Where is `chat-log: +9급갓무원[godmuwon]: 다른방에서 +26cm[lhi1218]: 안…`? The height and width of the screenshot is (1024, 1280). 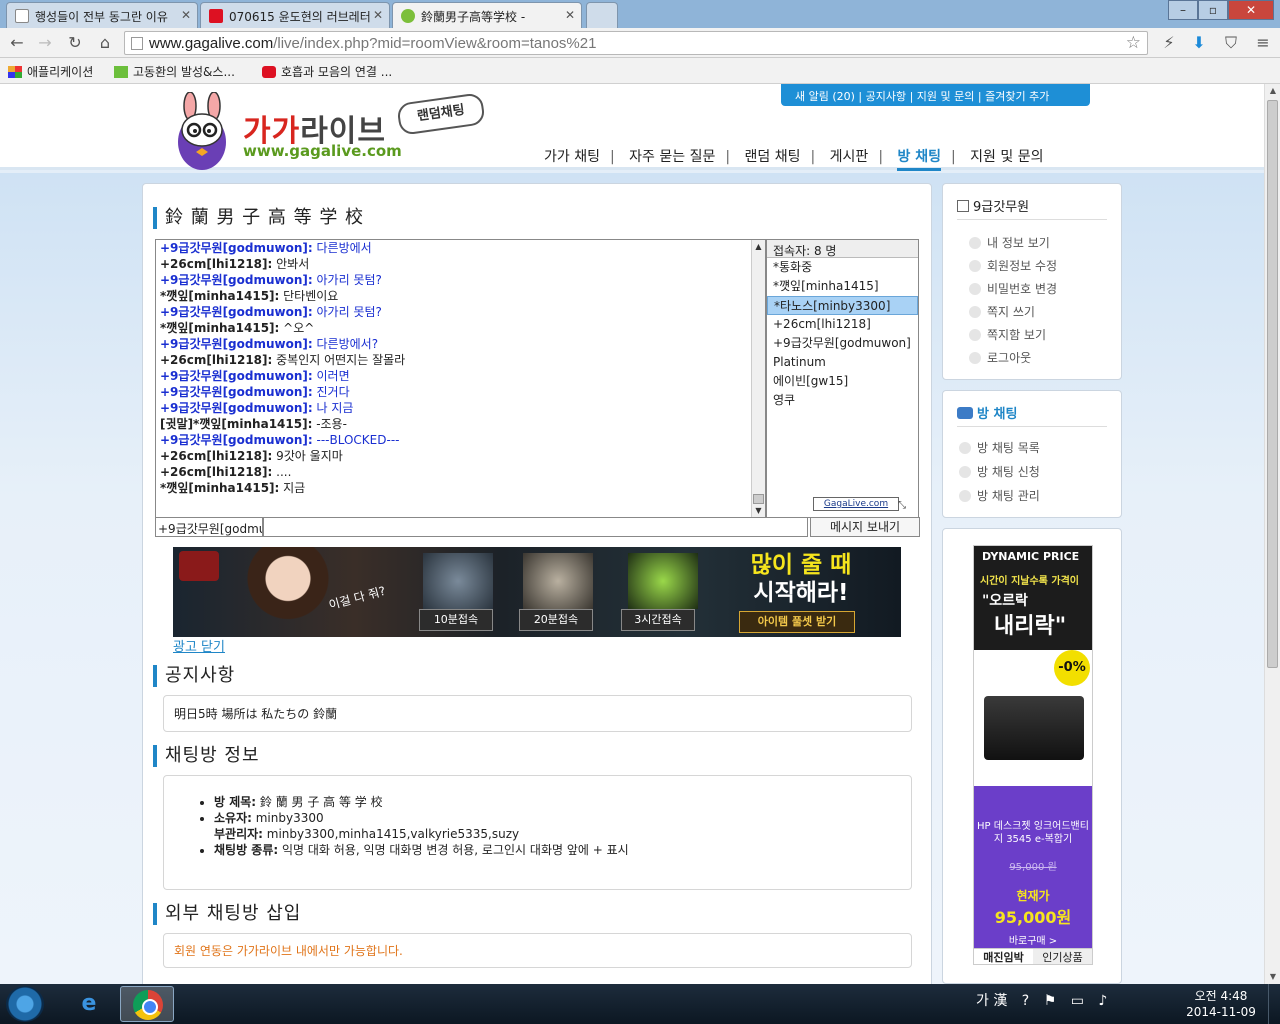
chat-log: +9급갓무원[godmuwon]: 다른방에서 +26cm[lhi1218]: 안… is located at coordinates (460, 378).